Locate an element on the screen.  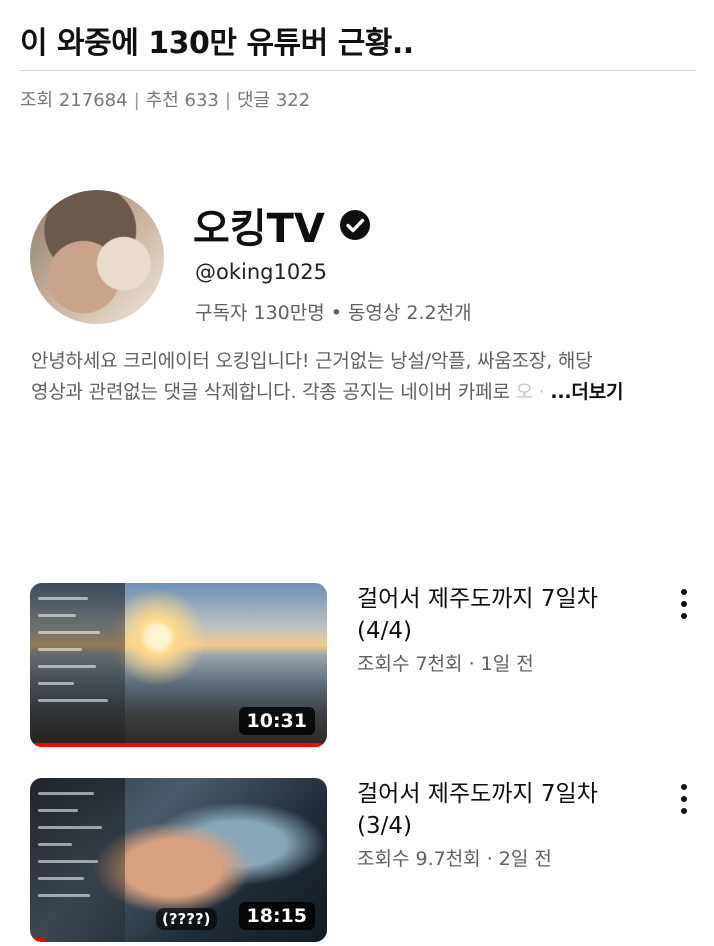
video-age: 1일 전 is located at coordinates (507, 664).